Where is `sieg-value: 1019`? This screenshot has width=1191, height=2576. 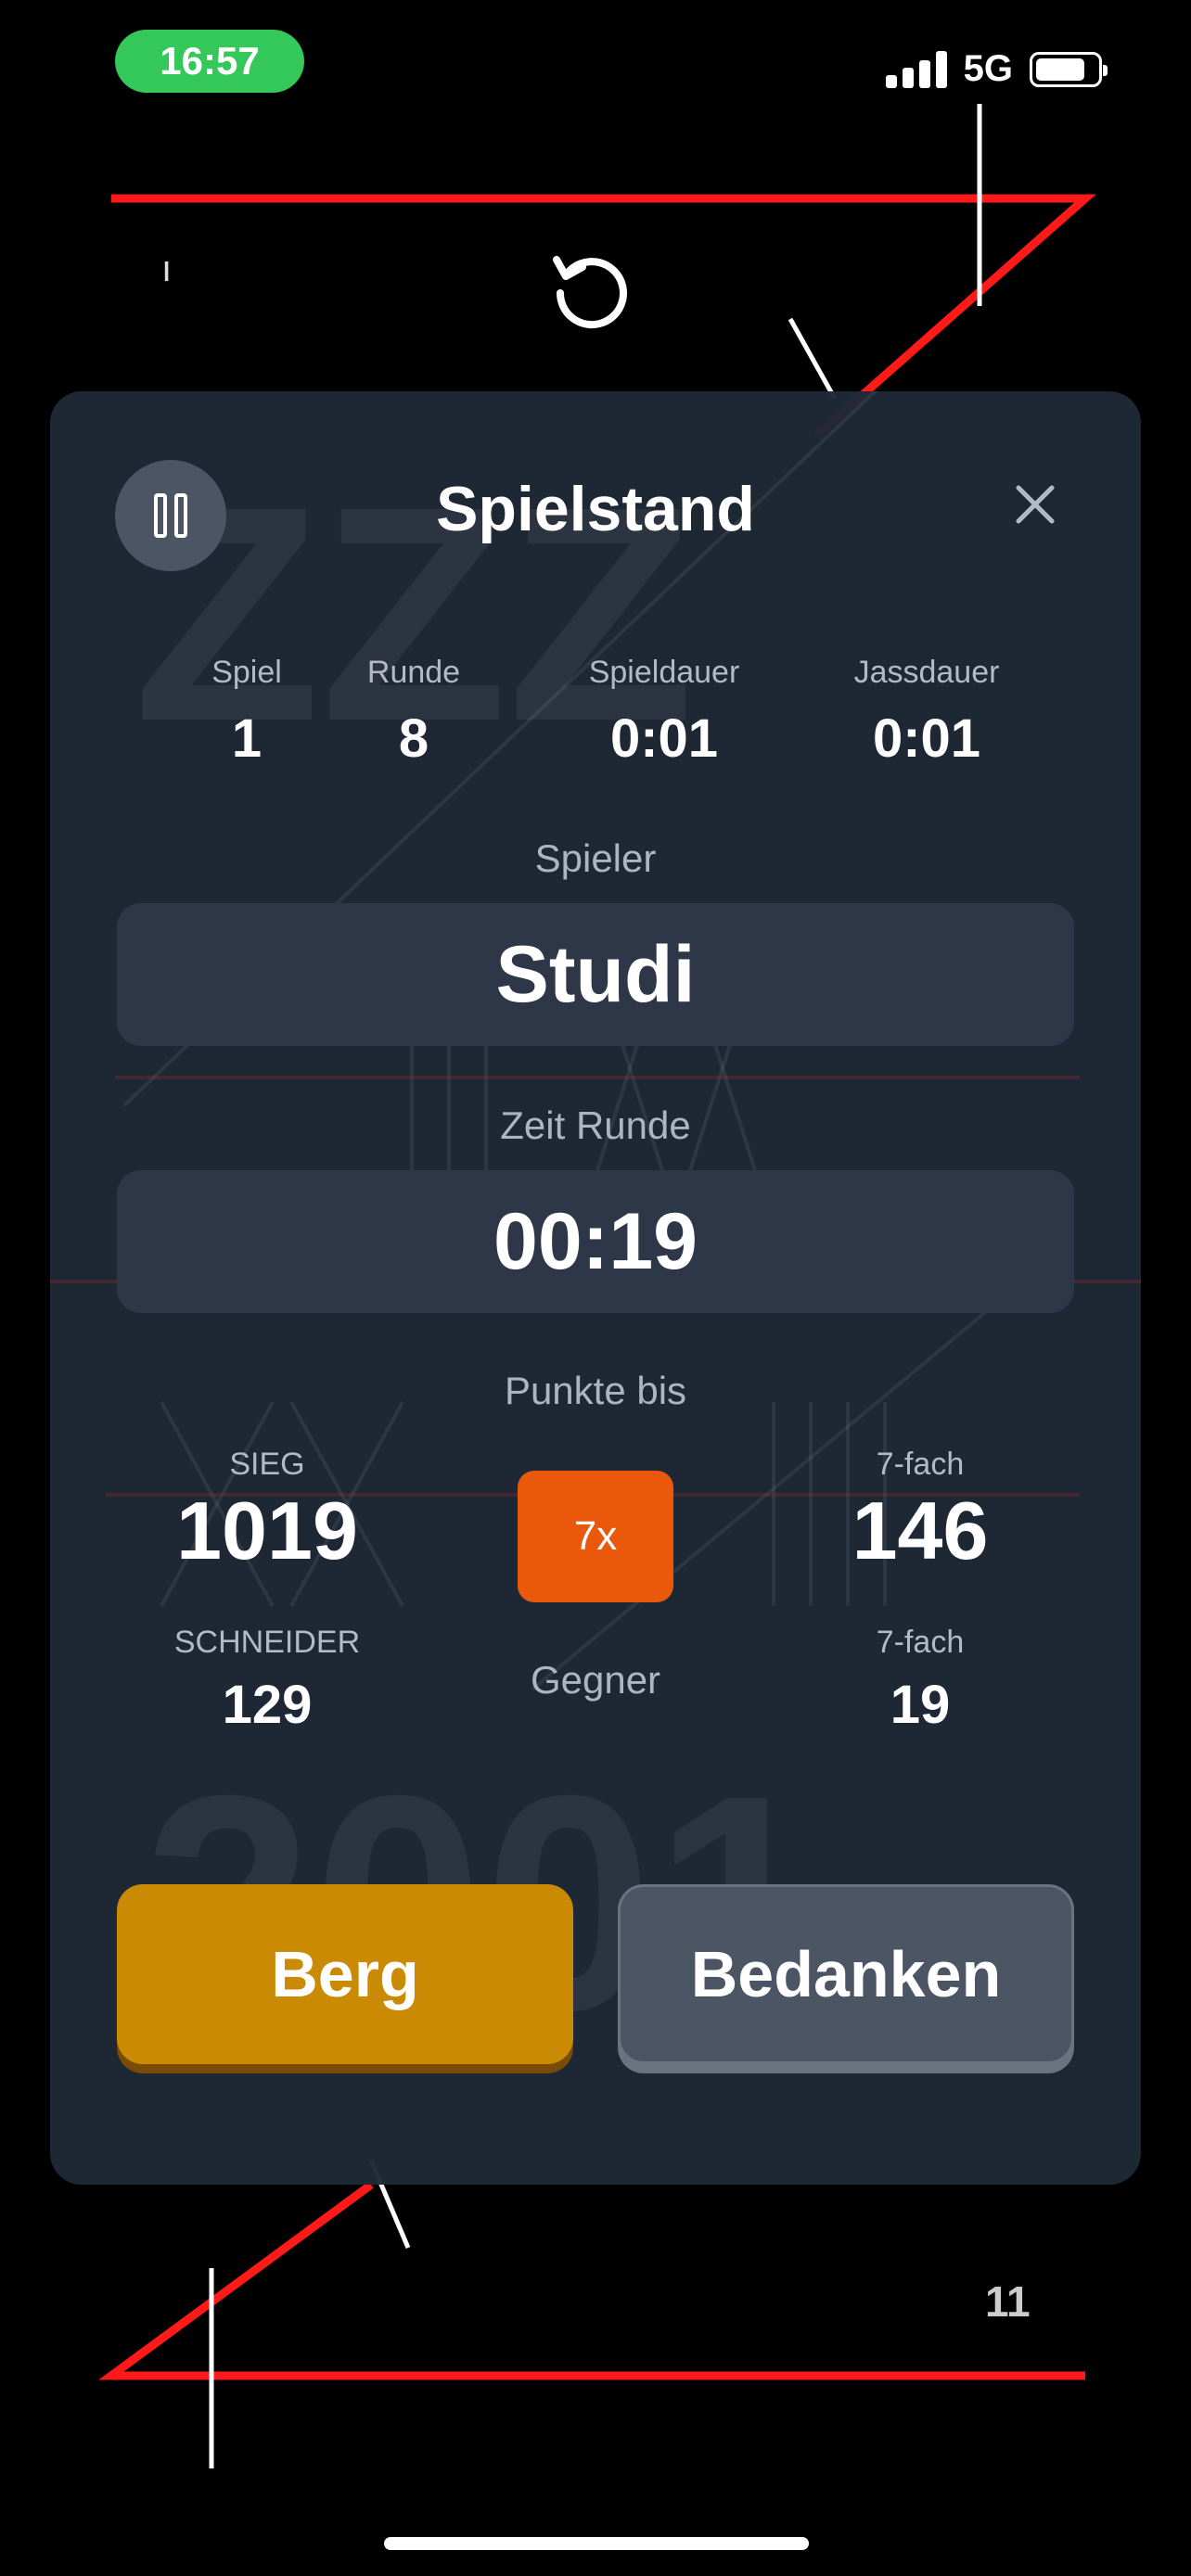 sieg-value: 1019 is located at coordinates (267, 1531).